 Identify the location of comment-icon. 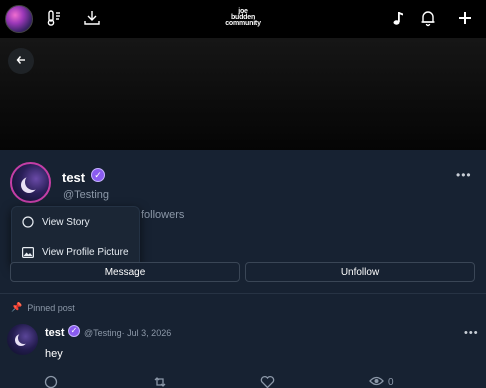
(51, 381).